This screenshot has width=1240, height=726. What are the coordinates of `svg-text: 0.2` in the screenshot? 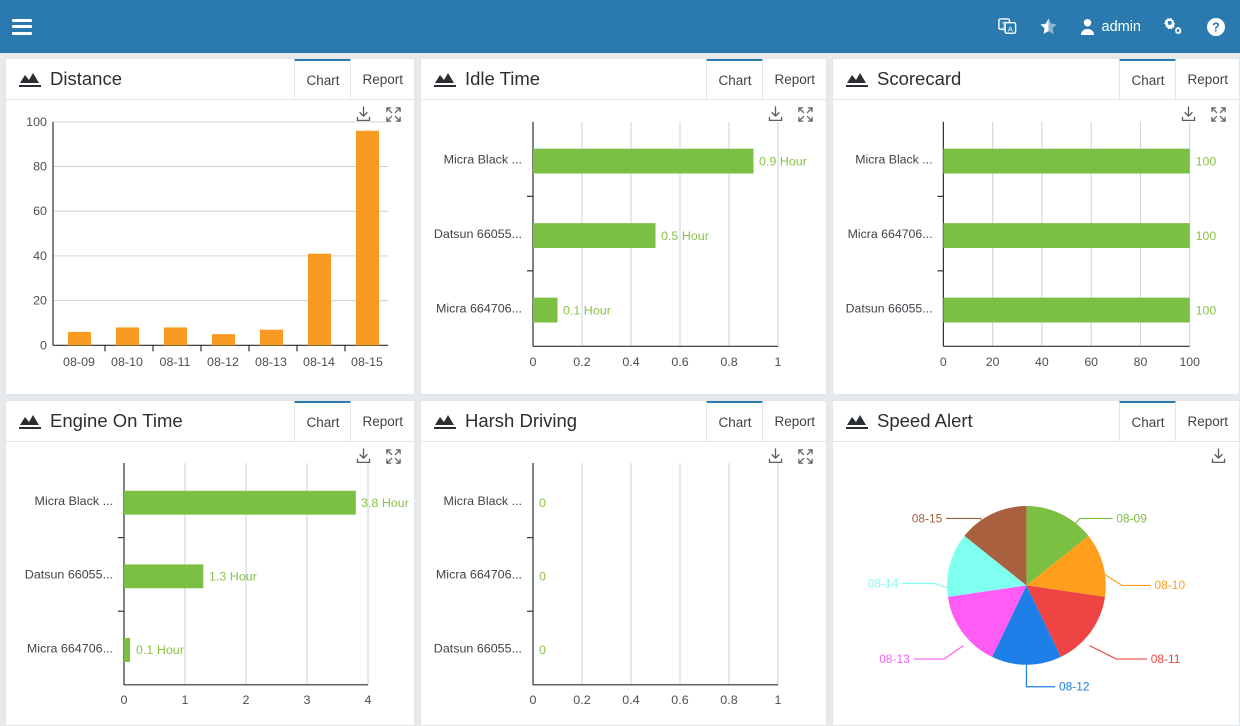 It's located at (581, 362).